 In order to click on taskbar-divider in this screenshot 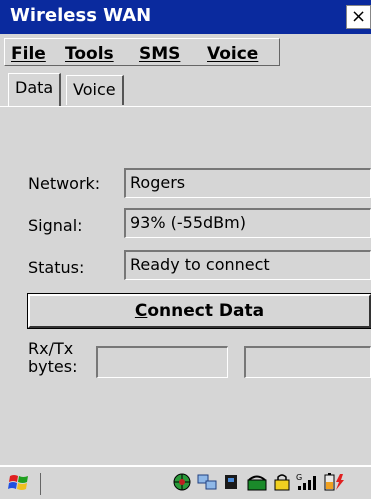, I will do `click(40, 484)`.